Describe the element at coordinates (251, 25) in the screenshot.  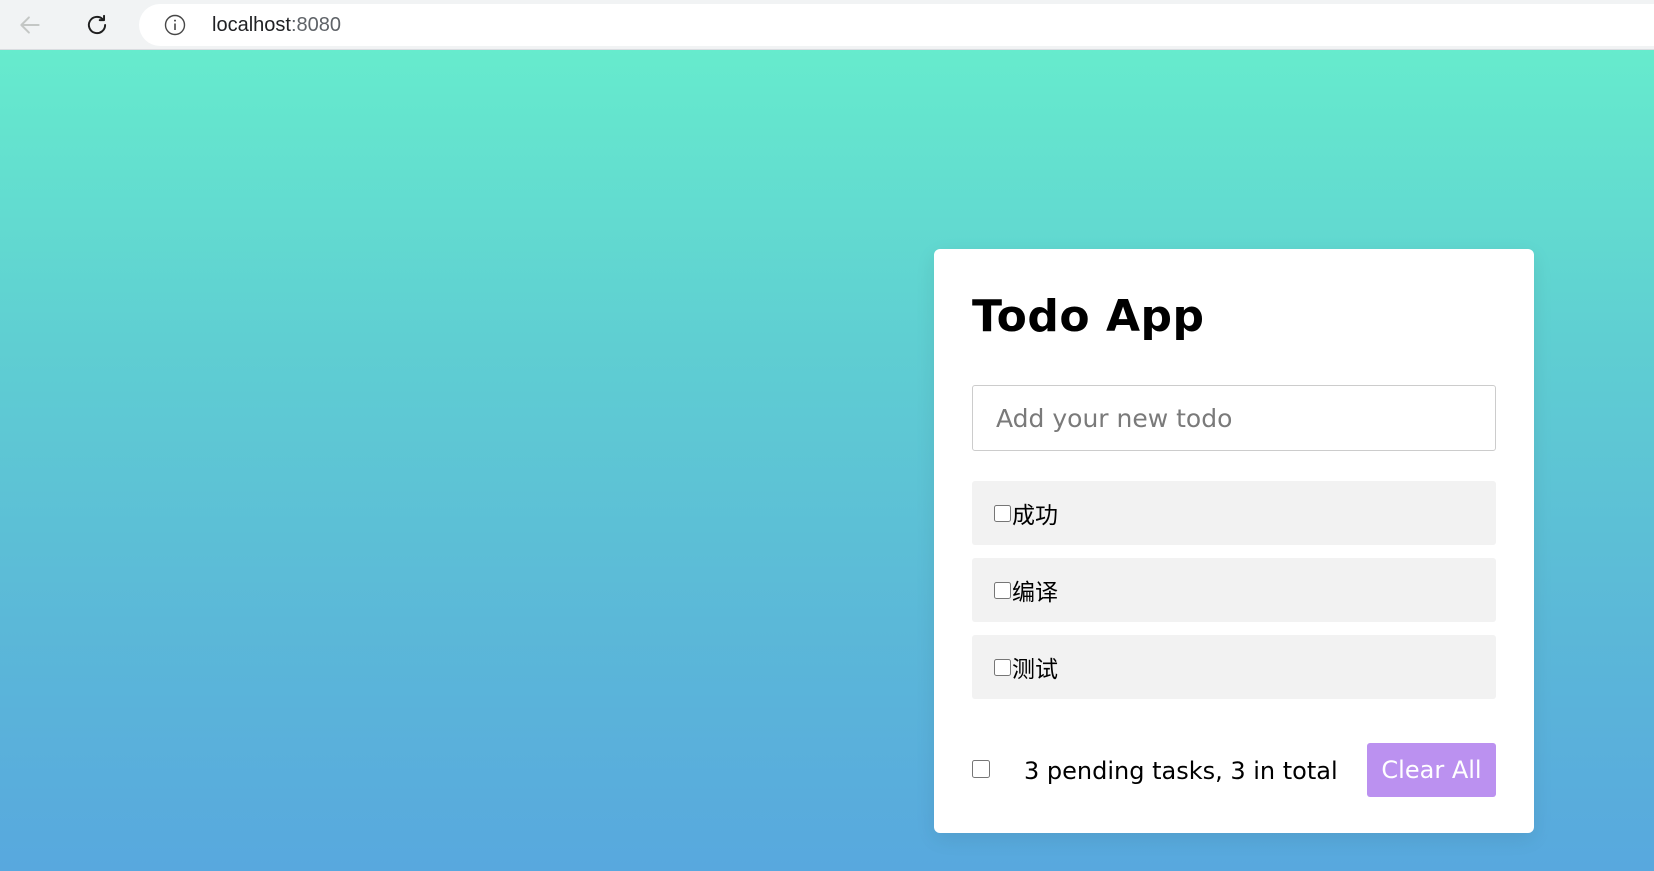
I see `url-host: localhost` at that location.